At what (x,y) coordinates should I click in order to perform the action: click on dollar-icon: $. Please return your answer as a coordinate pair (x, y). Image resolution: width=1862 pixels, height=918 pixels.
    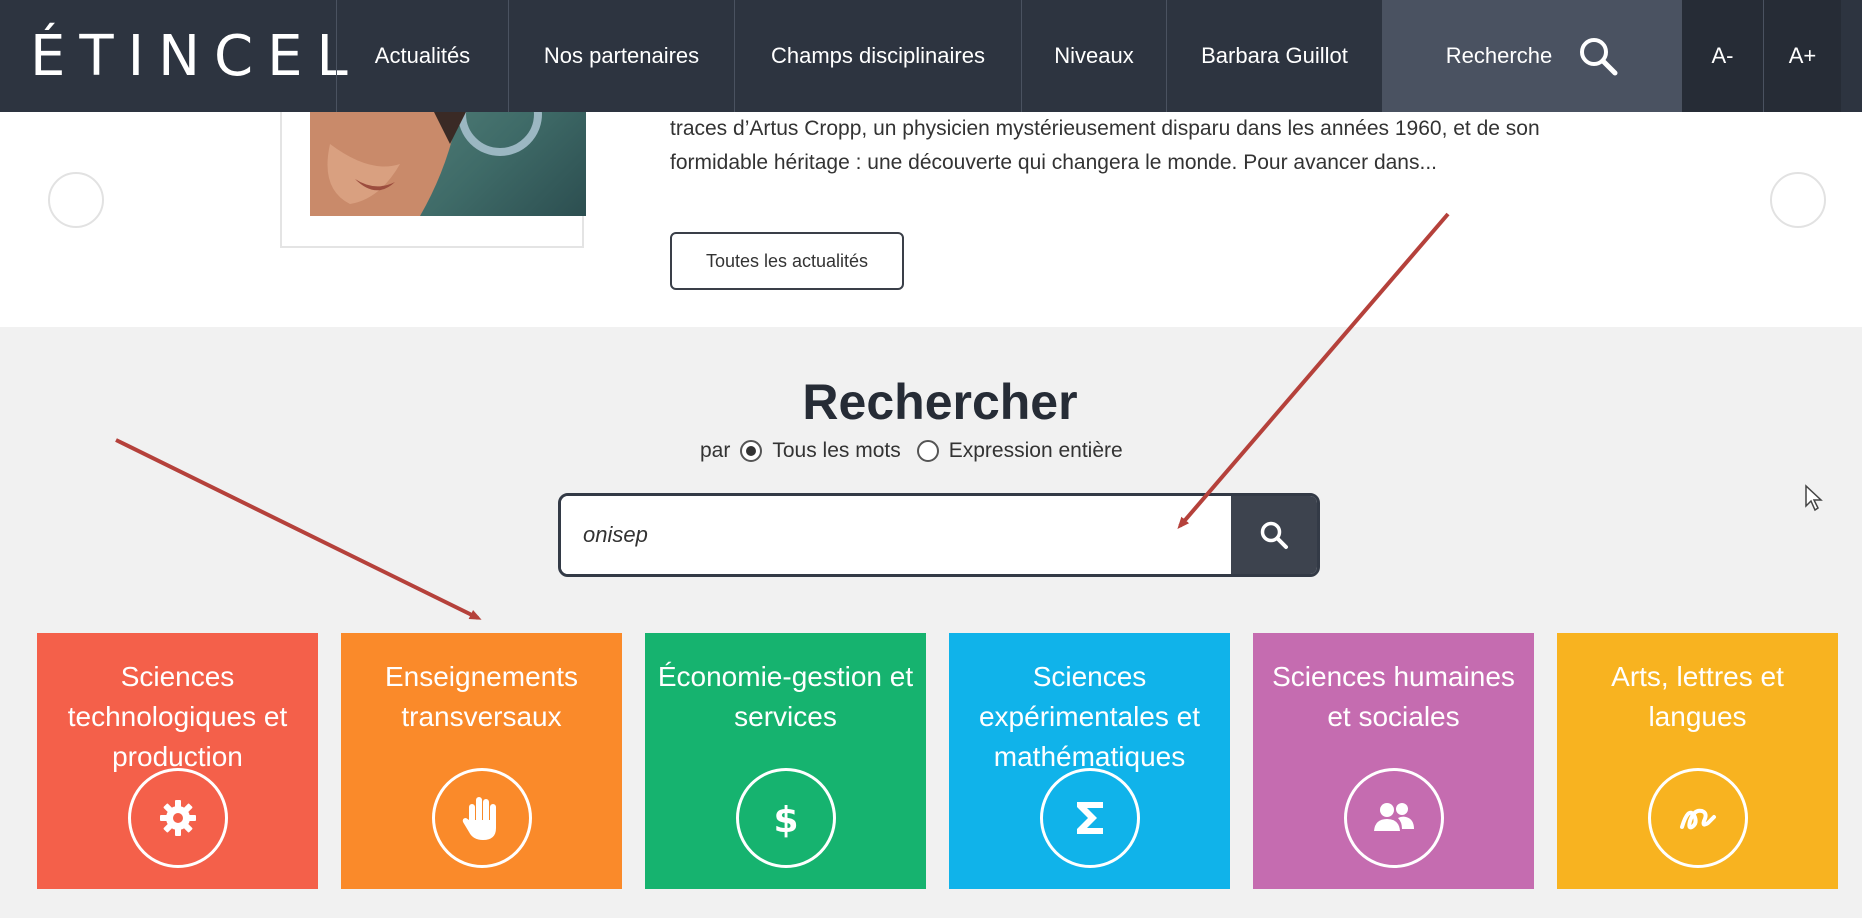
    Looking at the image, I should click on (785, 818).